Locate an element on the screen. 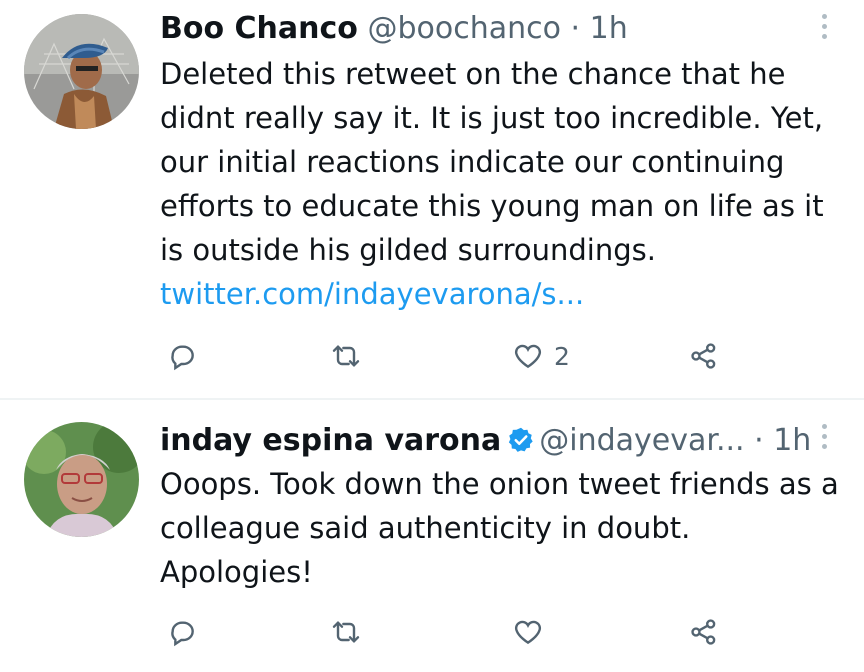 This screenshot has height=672, width=864. action-bar: 2 is located at coordinates (460, 356).